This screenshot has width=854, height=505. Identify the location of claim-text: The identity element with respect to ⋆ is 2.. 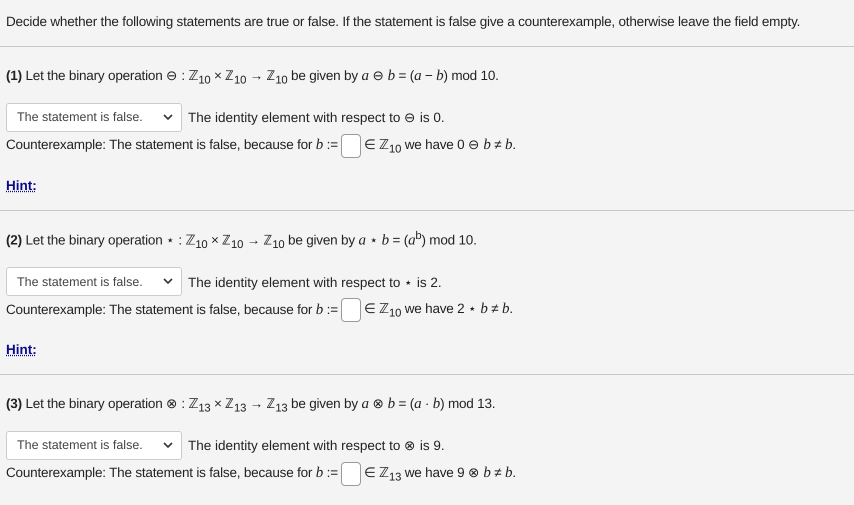
(315, 282).